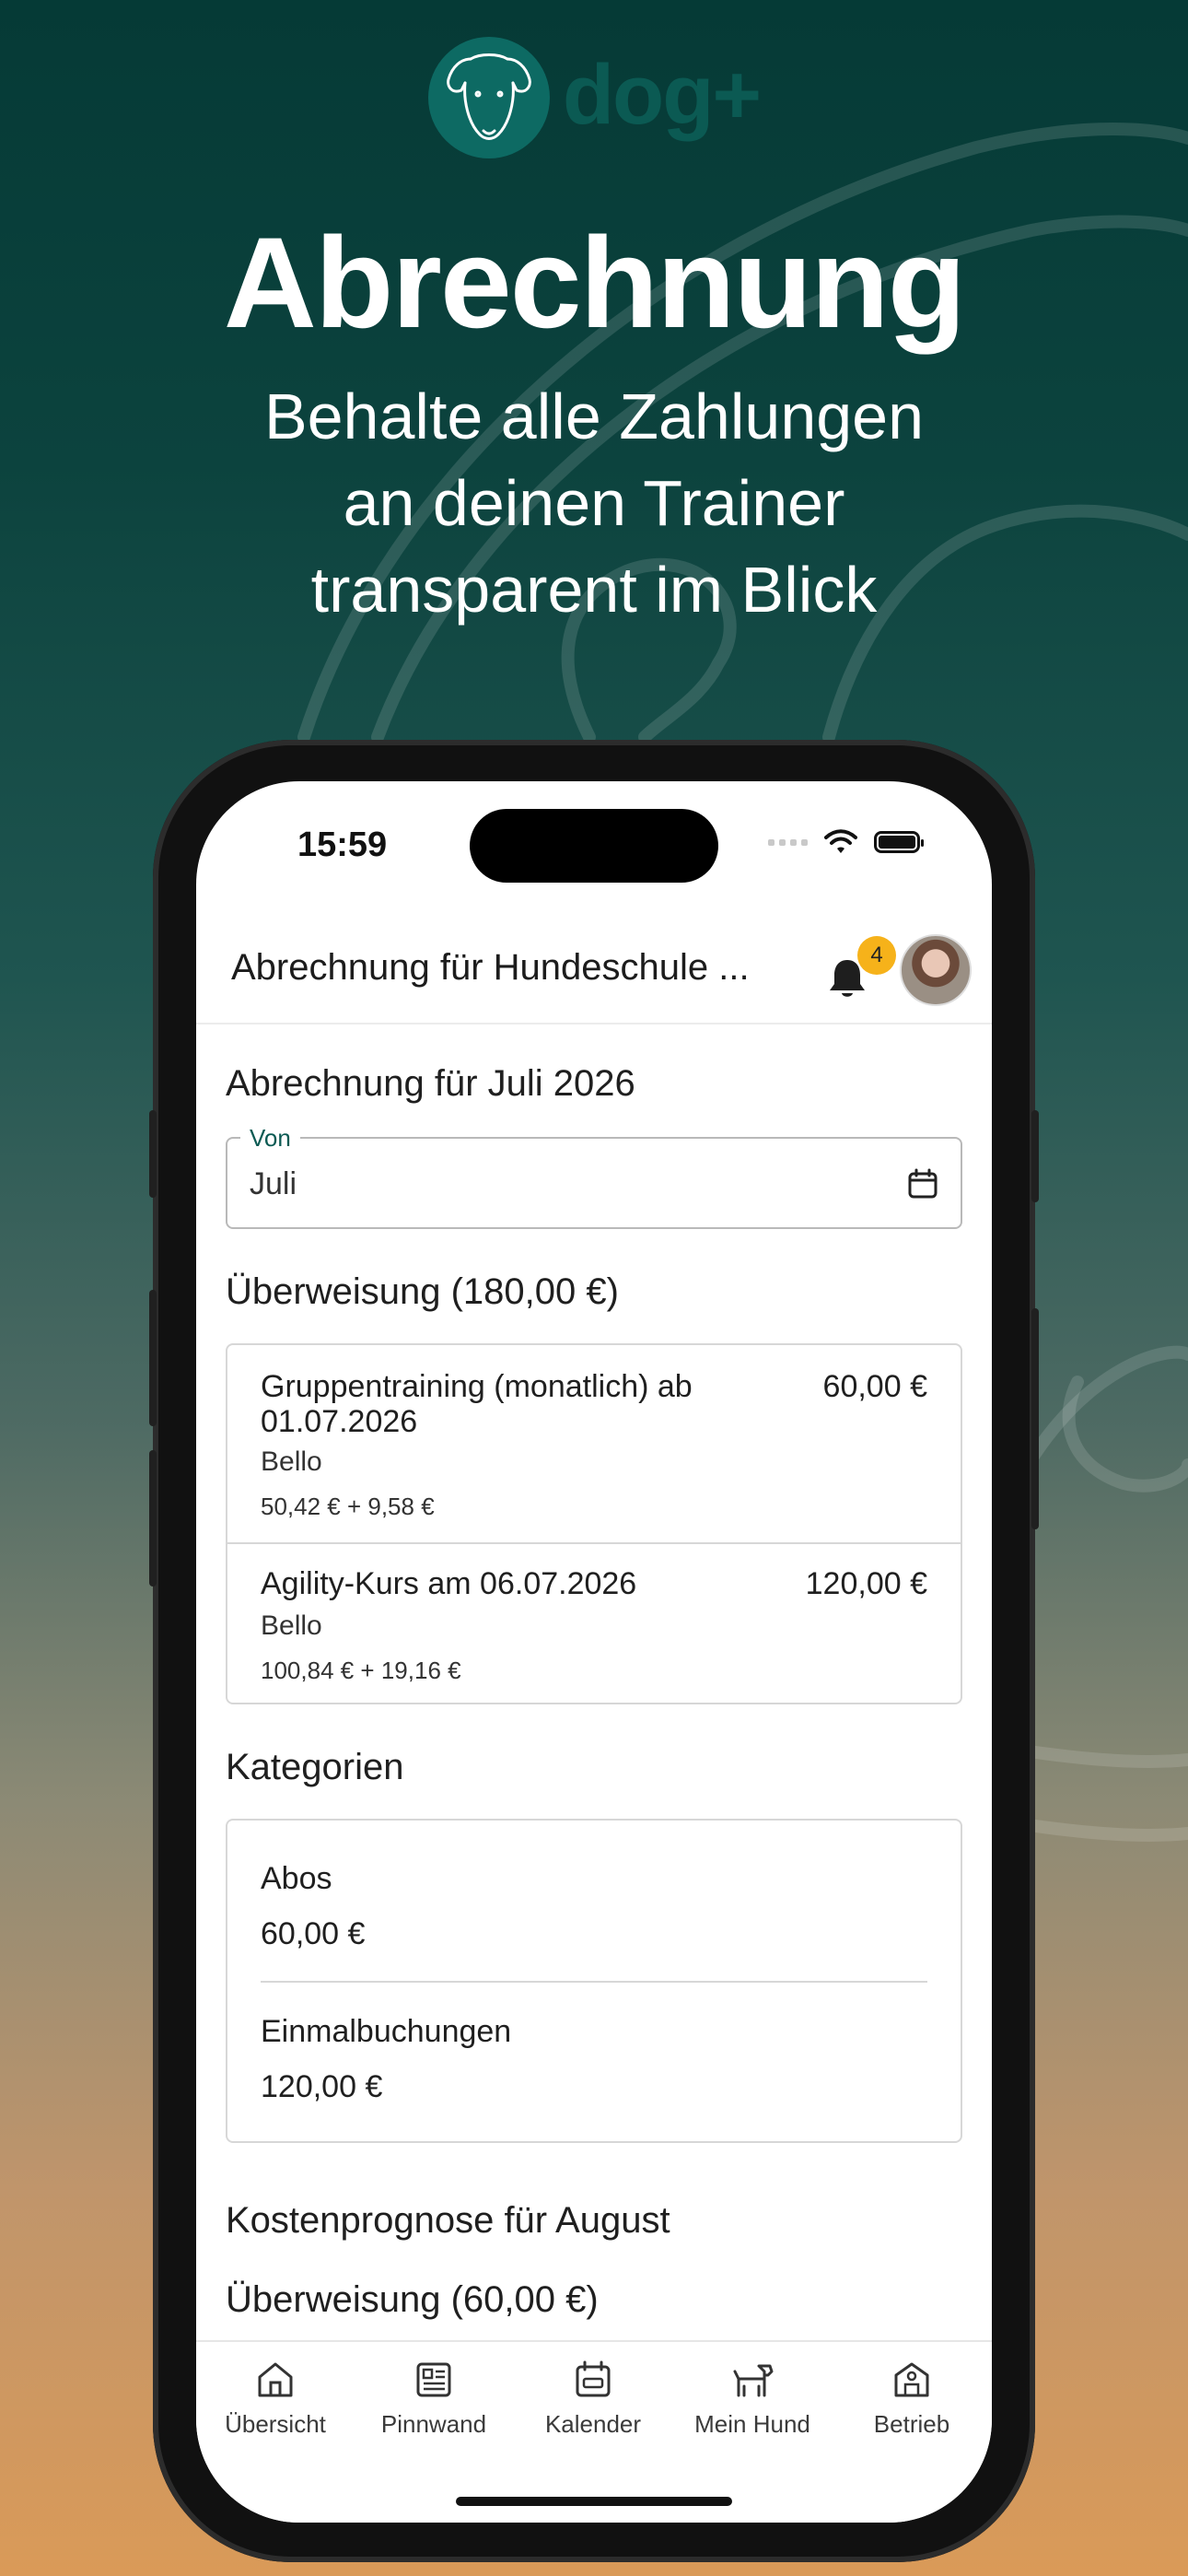 This screenshot has height=2576, width=1188. What do you see at coordinates (275, 2424) in the screenshot?
I see `nav-label: Übersicht` at bounding box center [275, 2424].